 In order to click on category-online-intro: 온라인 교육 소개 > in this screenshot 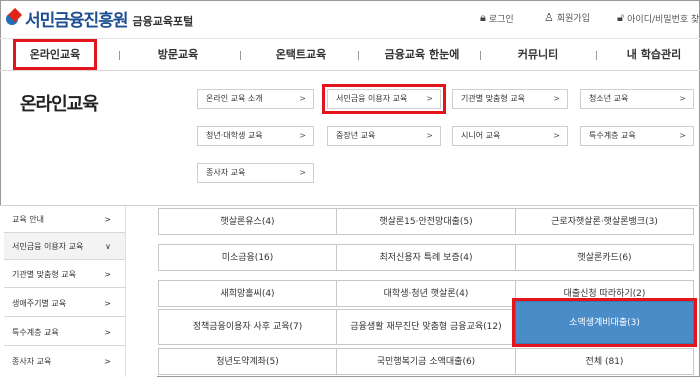, I will do `click(255, 99)`.